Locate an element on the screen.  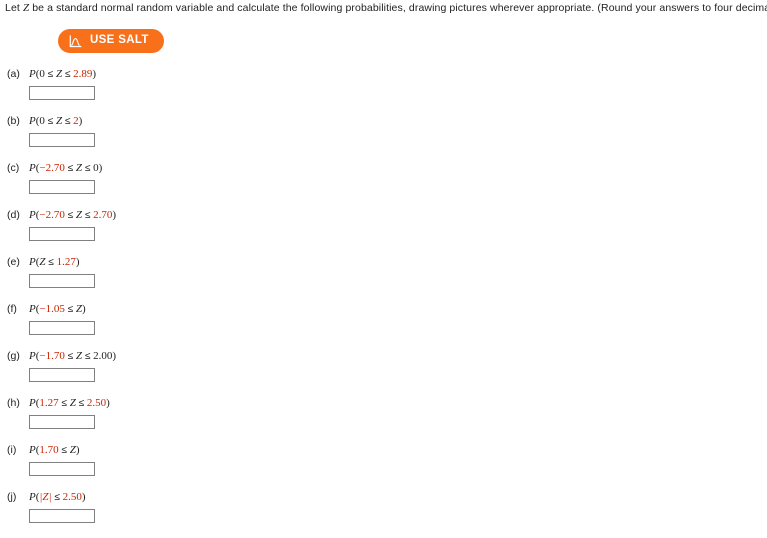
question-item: (e) P(Z ≤ 1.27) is located at coordinates (383, 279).